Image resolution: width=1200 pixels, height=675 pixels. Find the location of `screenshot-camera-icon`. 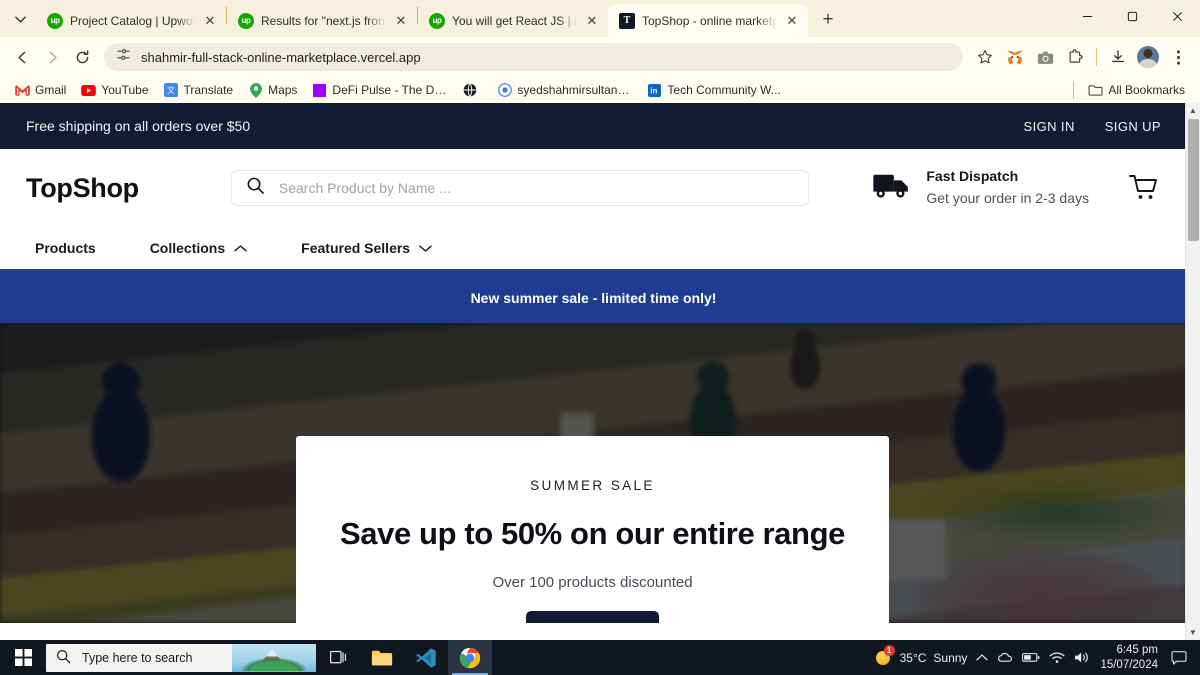

screenshot-camera-icon is located at coordinates (1045, 57).